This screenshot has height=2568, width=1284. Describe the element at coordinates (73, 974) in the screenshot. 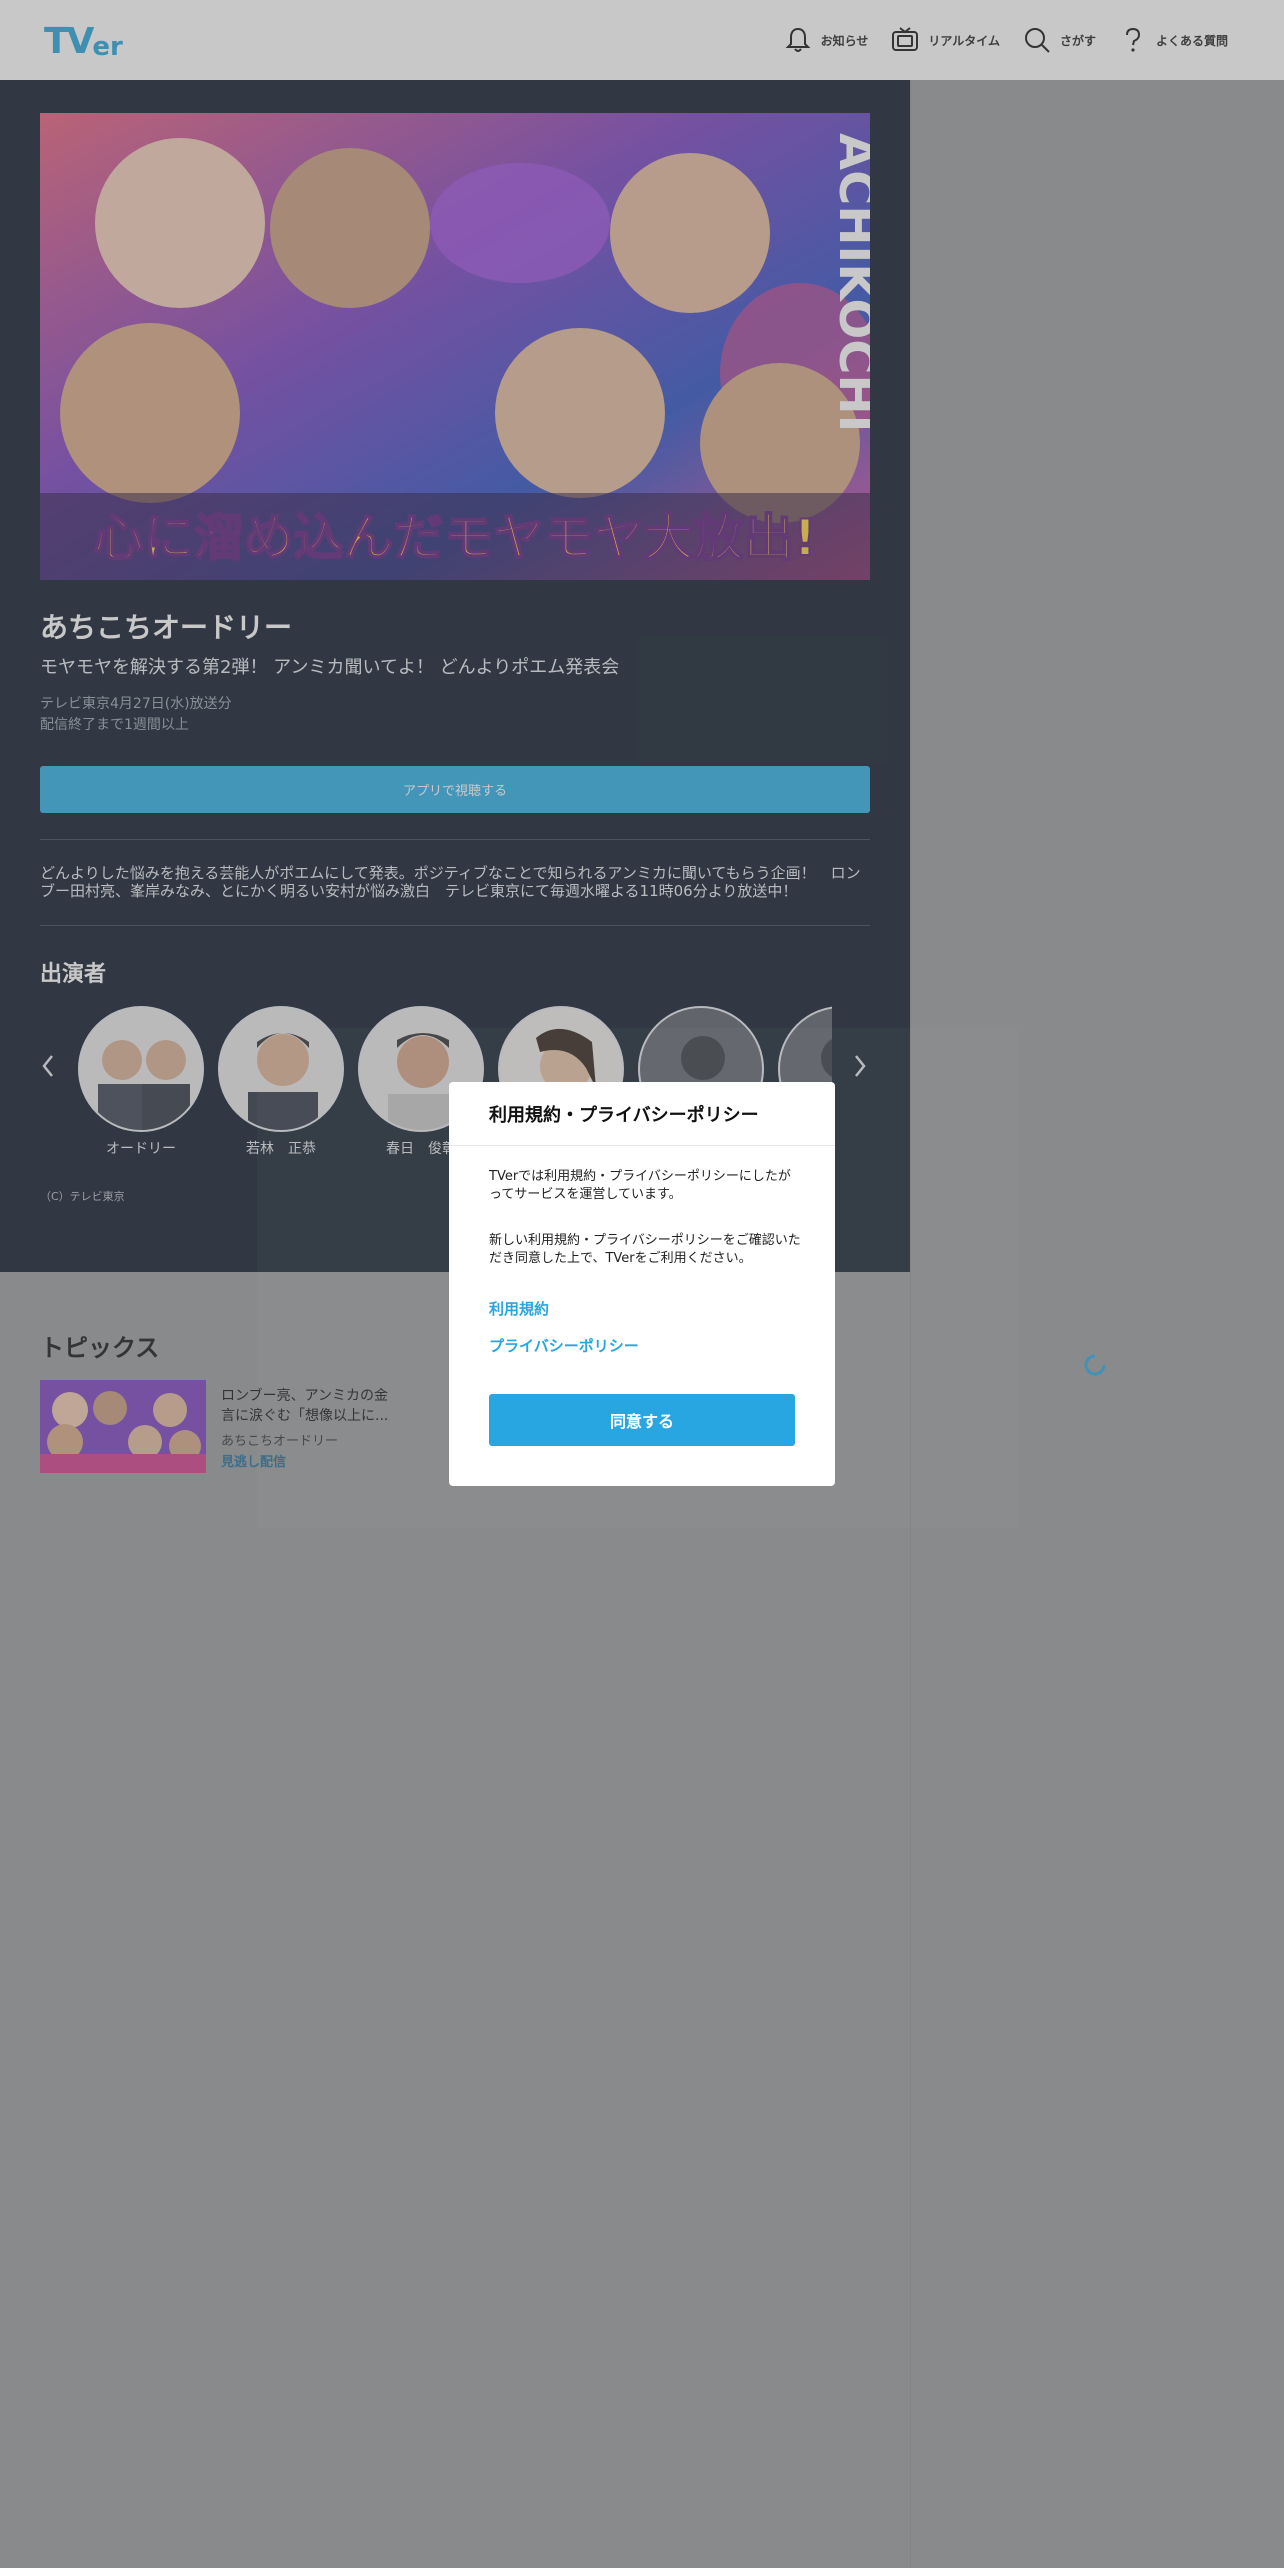

I see `cast-heading: 出演者` at that location.